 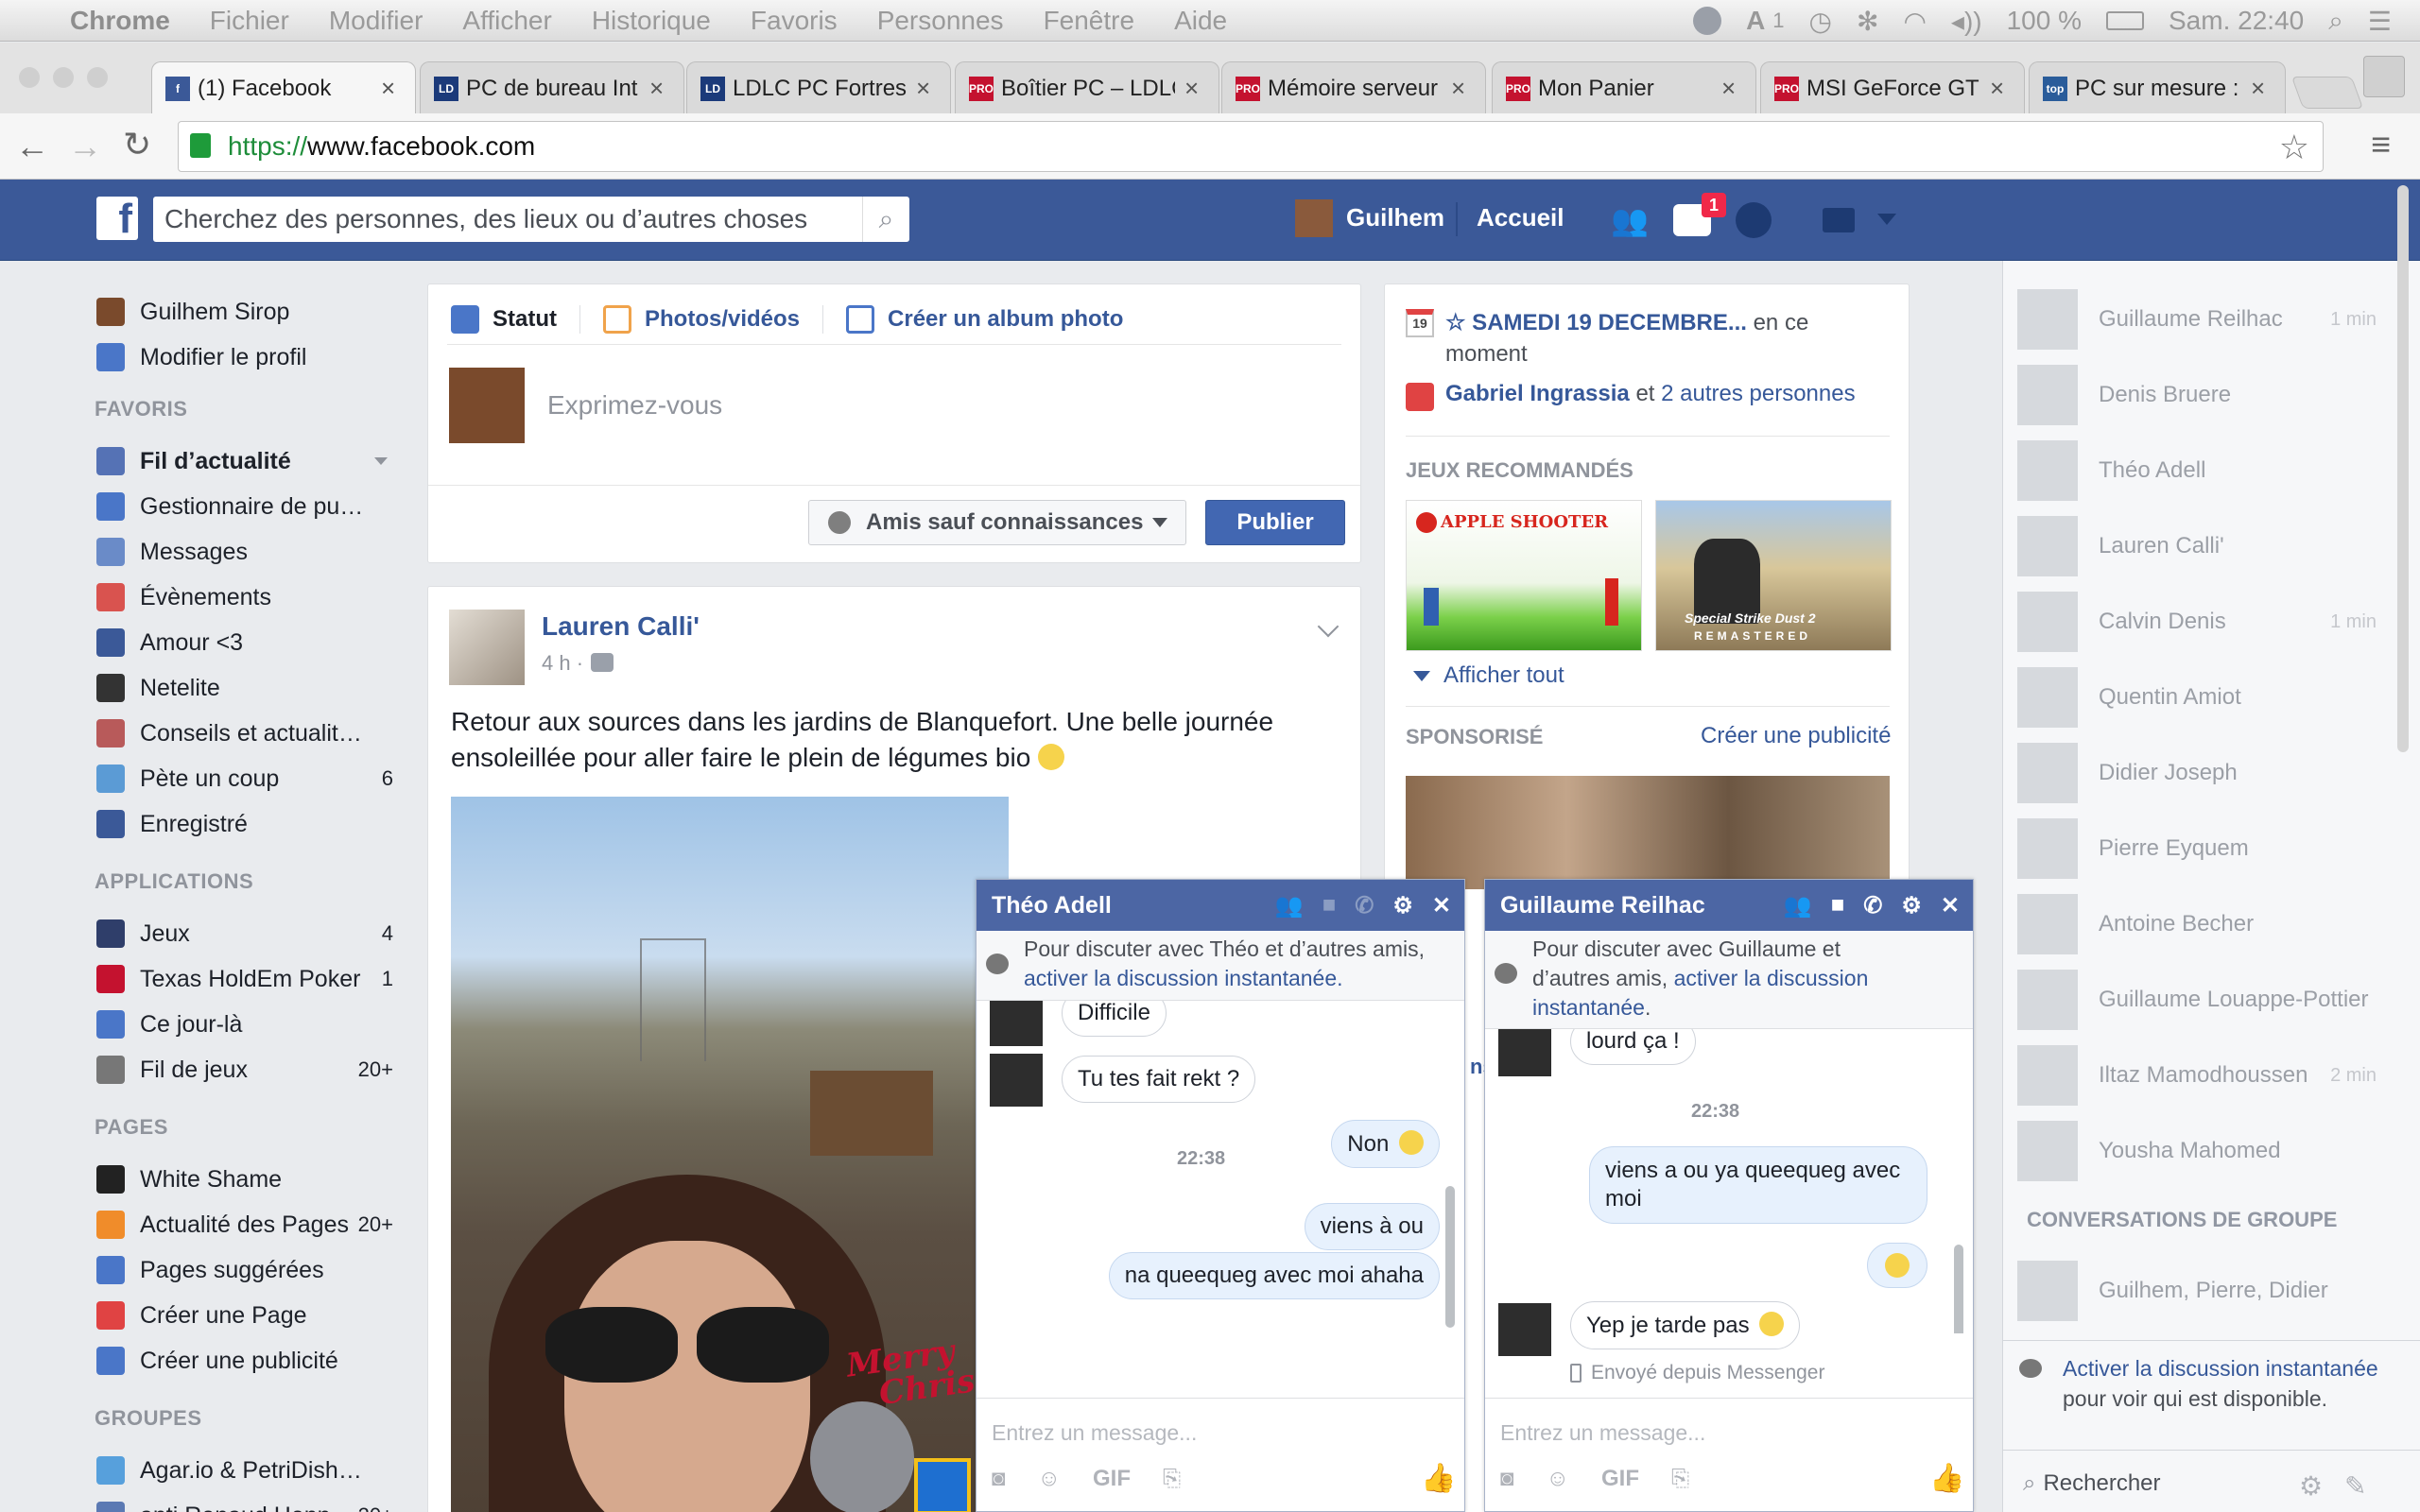 What do you see at coordinates (2335, 21) in the screenshot?
I see `spotlight-icon: ⌕` at bounding box center [2335, 21].